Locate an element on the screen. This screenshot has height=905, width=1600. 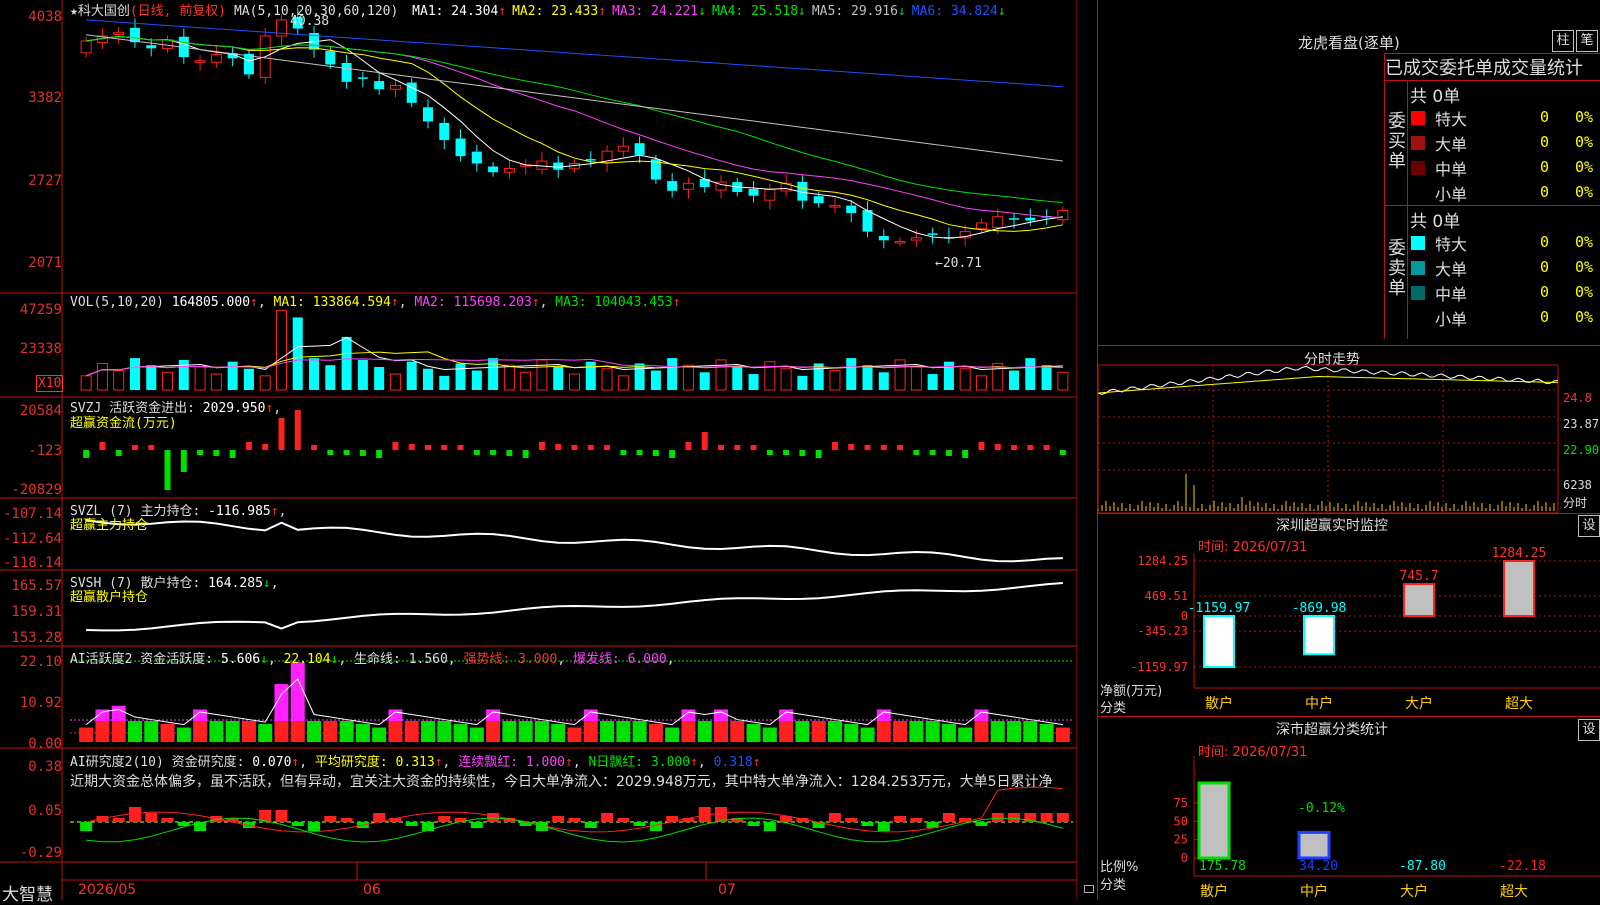
intraday-chart is located at coordinates (1328, 438).